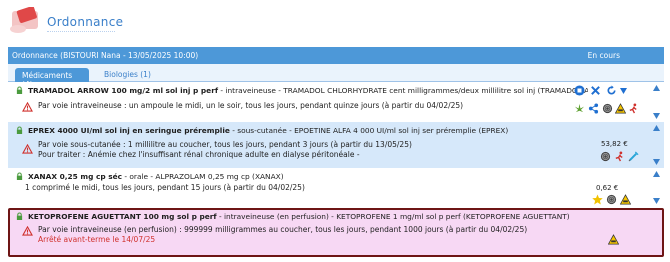 This screenshot has height=262, width=670. Describe the element at coordinates (127, 75) in the screenshot. I see `tab-biologies: Biologies (1)` at that location.